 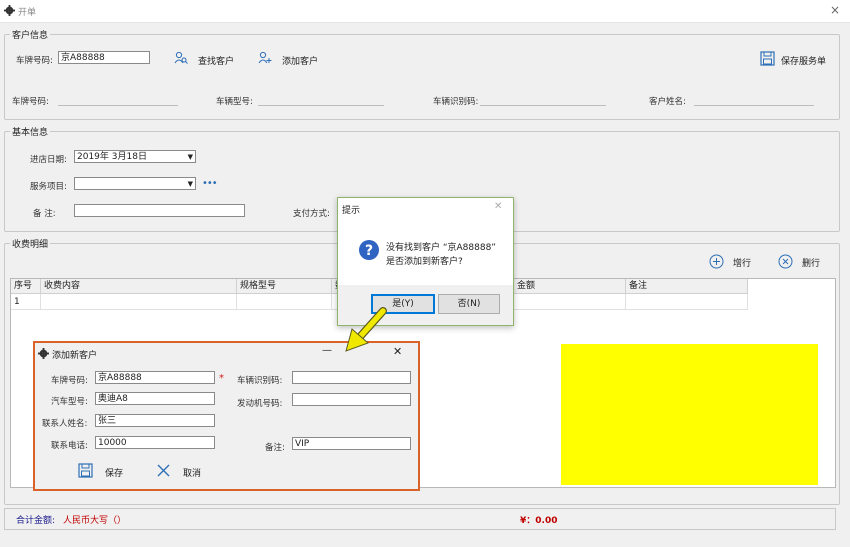 What do you see at coordinates (689, 414) in the screenshot?
I see `highlight-box` at bounding box center [689, 414].